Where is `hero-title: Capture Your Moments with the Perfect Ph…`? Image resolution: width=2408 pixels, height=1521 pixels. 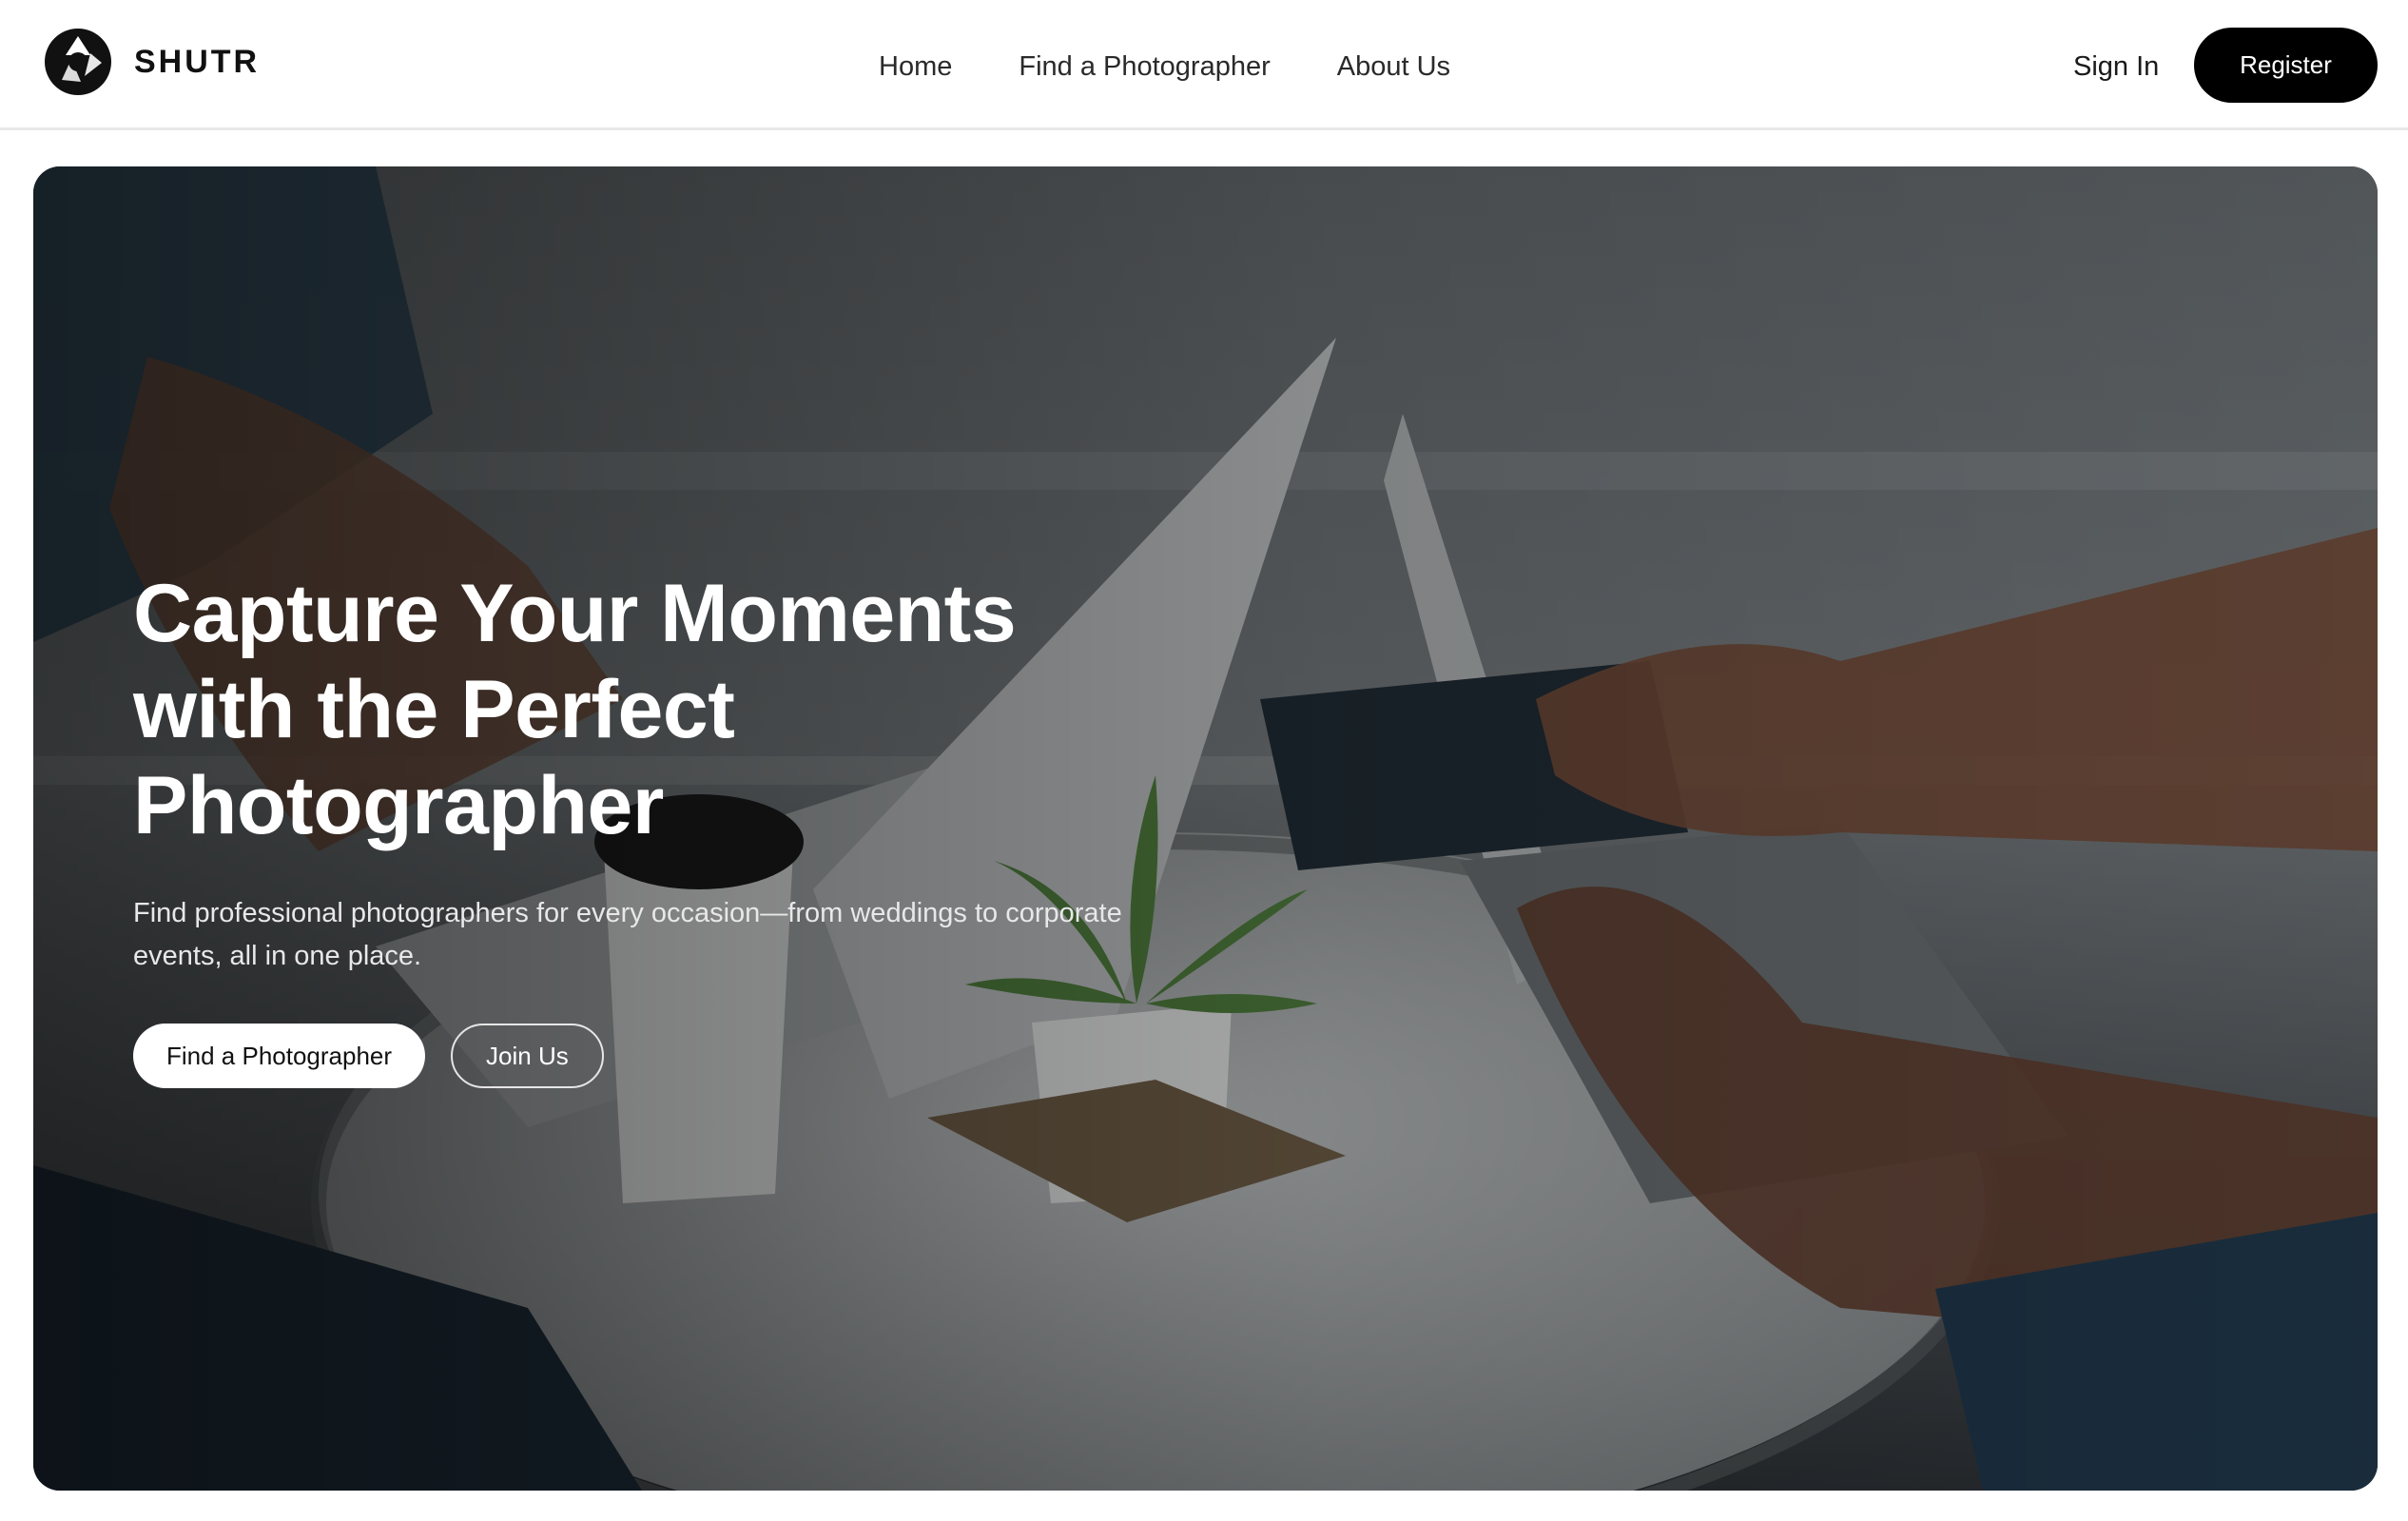
hero-title: Capture Your Moments with the Perfect Ph… is located at coordinates (680, 710).